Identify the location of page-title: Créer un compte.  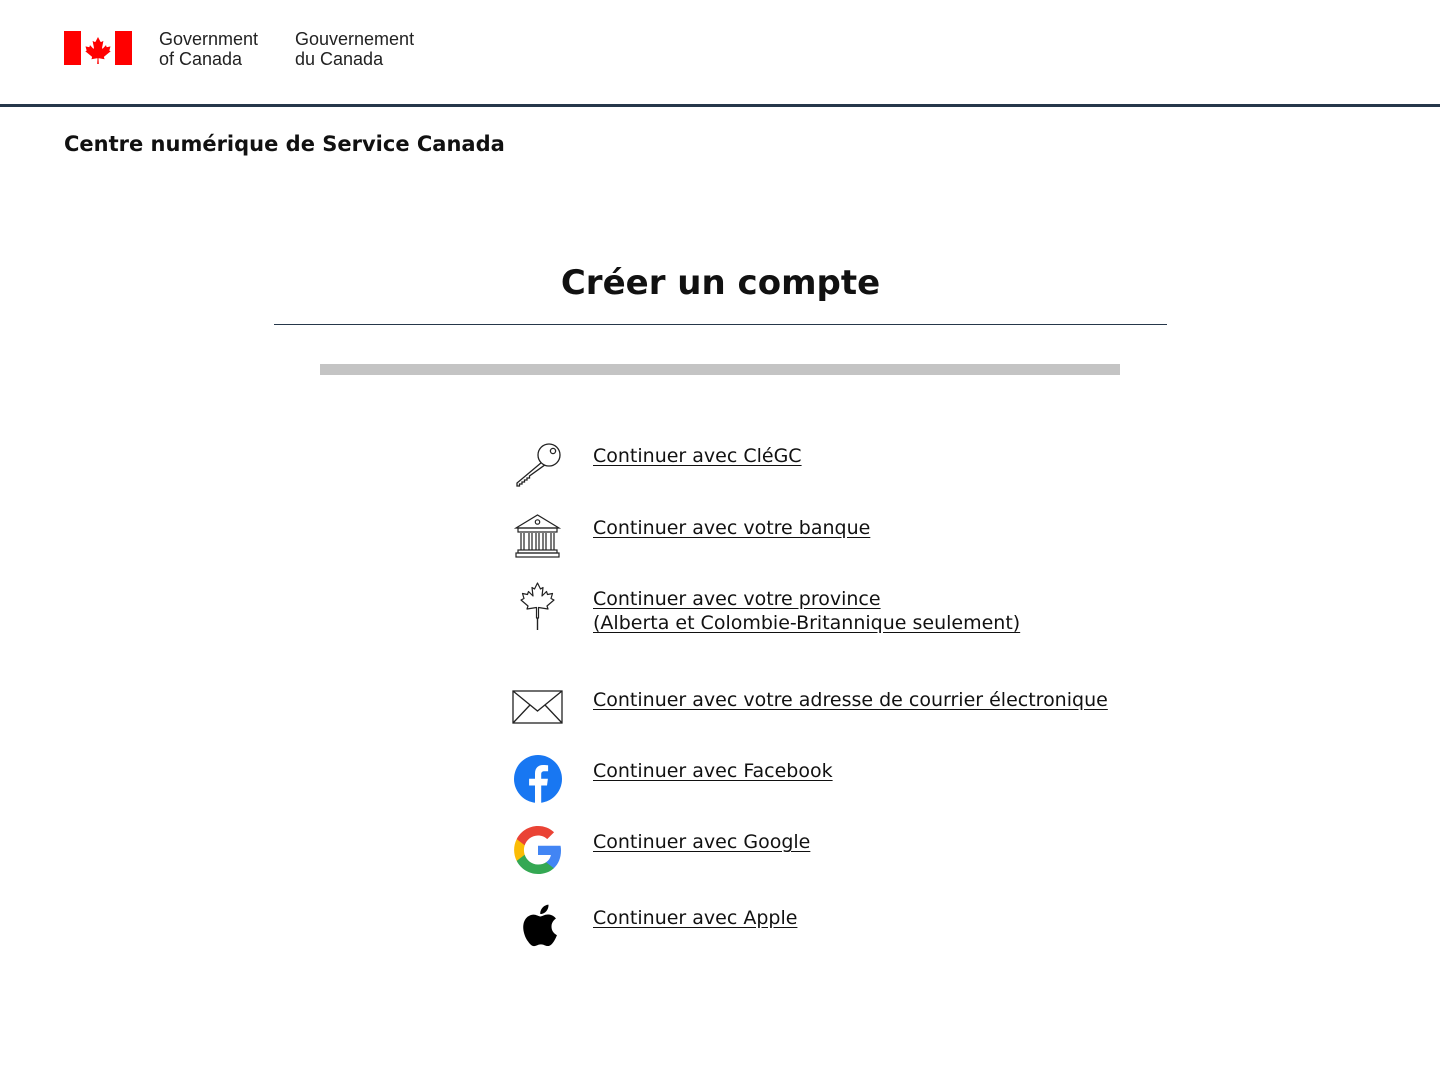
(720, 283).